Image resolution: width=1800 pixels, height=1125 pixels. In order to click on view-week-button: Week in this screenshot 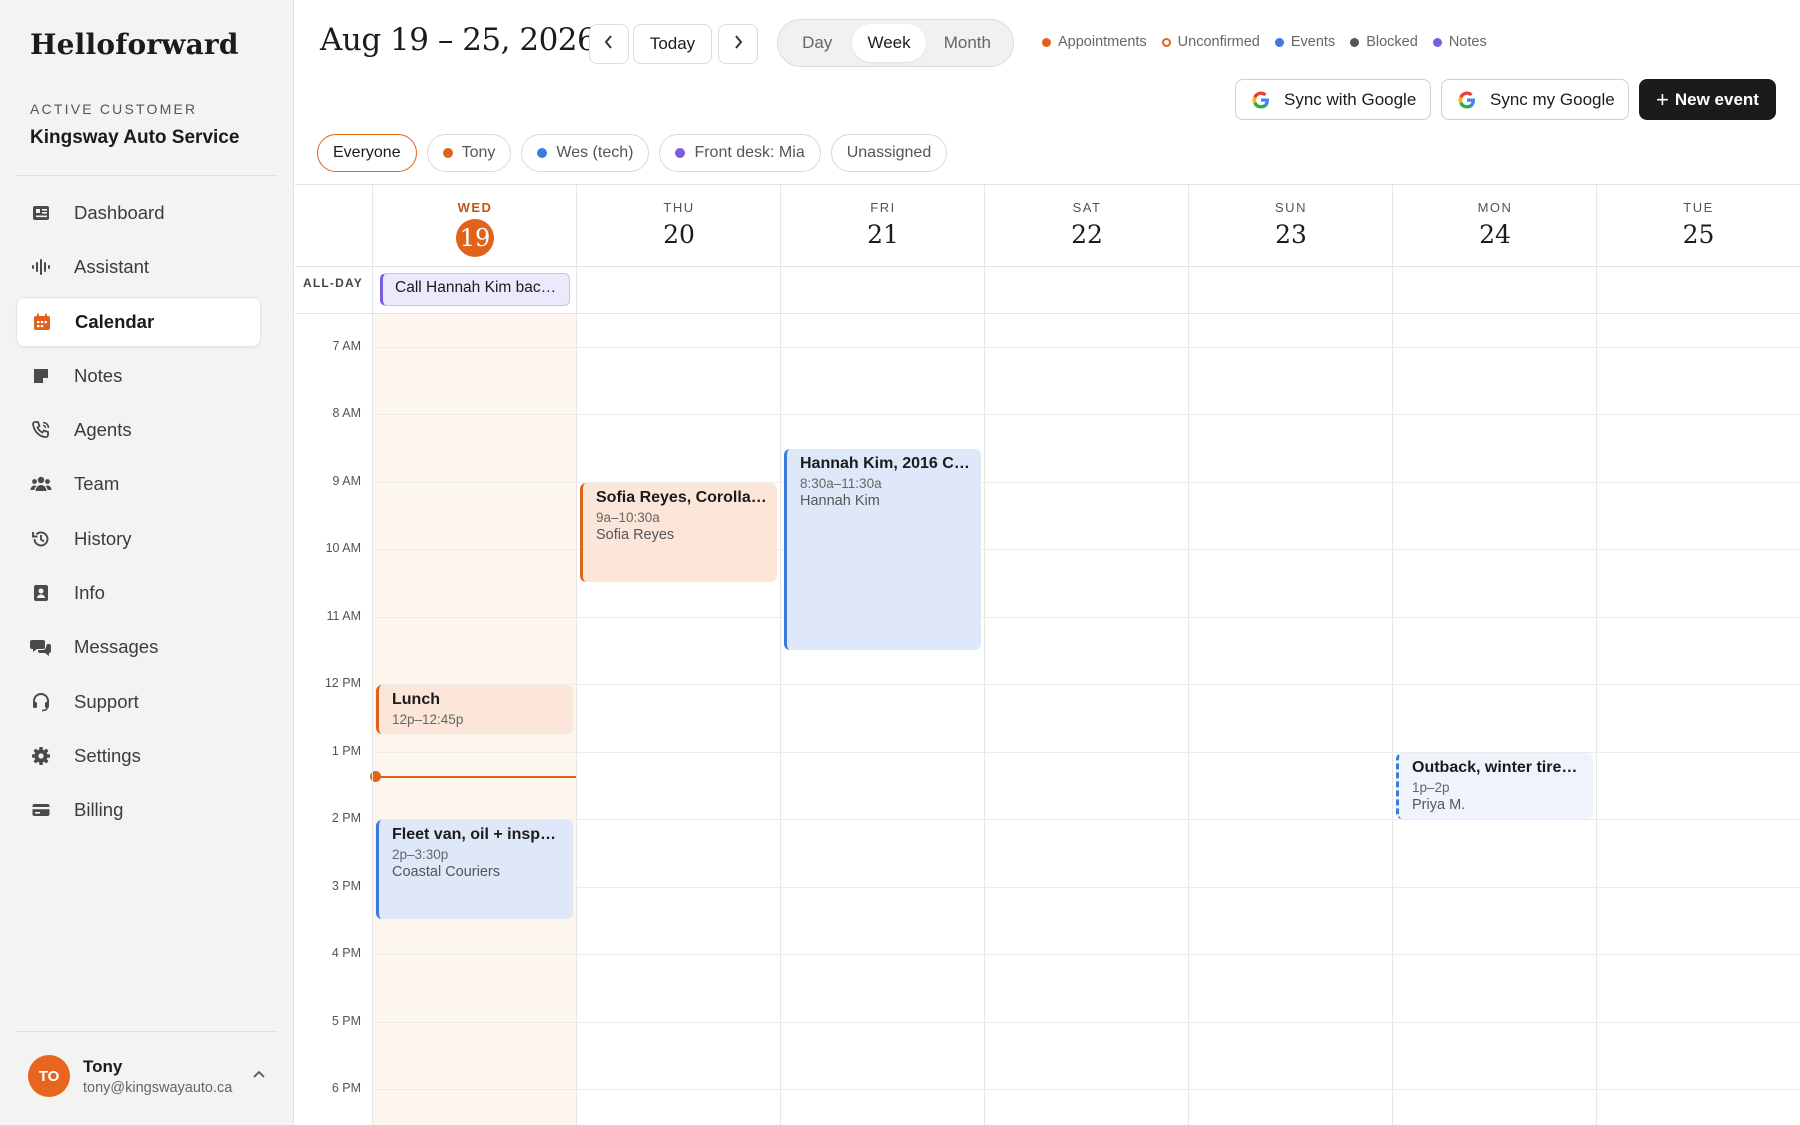, I will do `click(889, 43)`.